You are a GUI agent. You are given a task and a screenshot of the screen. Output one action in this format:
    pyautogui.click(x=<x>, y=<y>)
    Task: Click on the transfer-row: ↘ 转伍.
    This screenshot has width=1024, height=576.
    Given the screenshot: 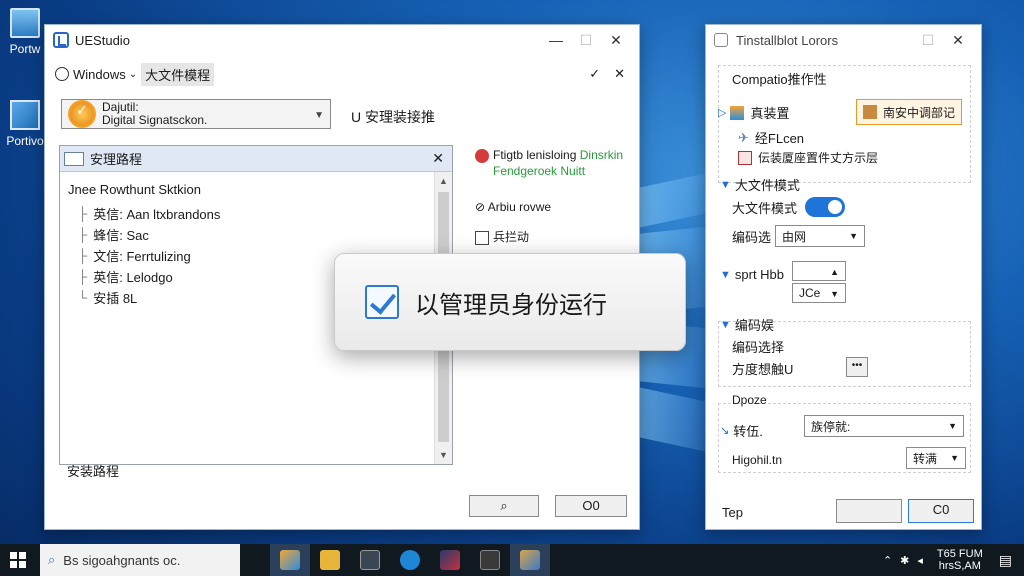 What is the action you would take?
    pyautogui.click(x=741, y=430)
    